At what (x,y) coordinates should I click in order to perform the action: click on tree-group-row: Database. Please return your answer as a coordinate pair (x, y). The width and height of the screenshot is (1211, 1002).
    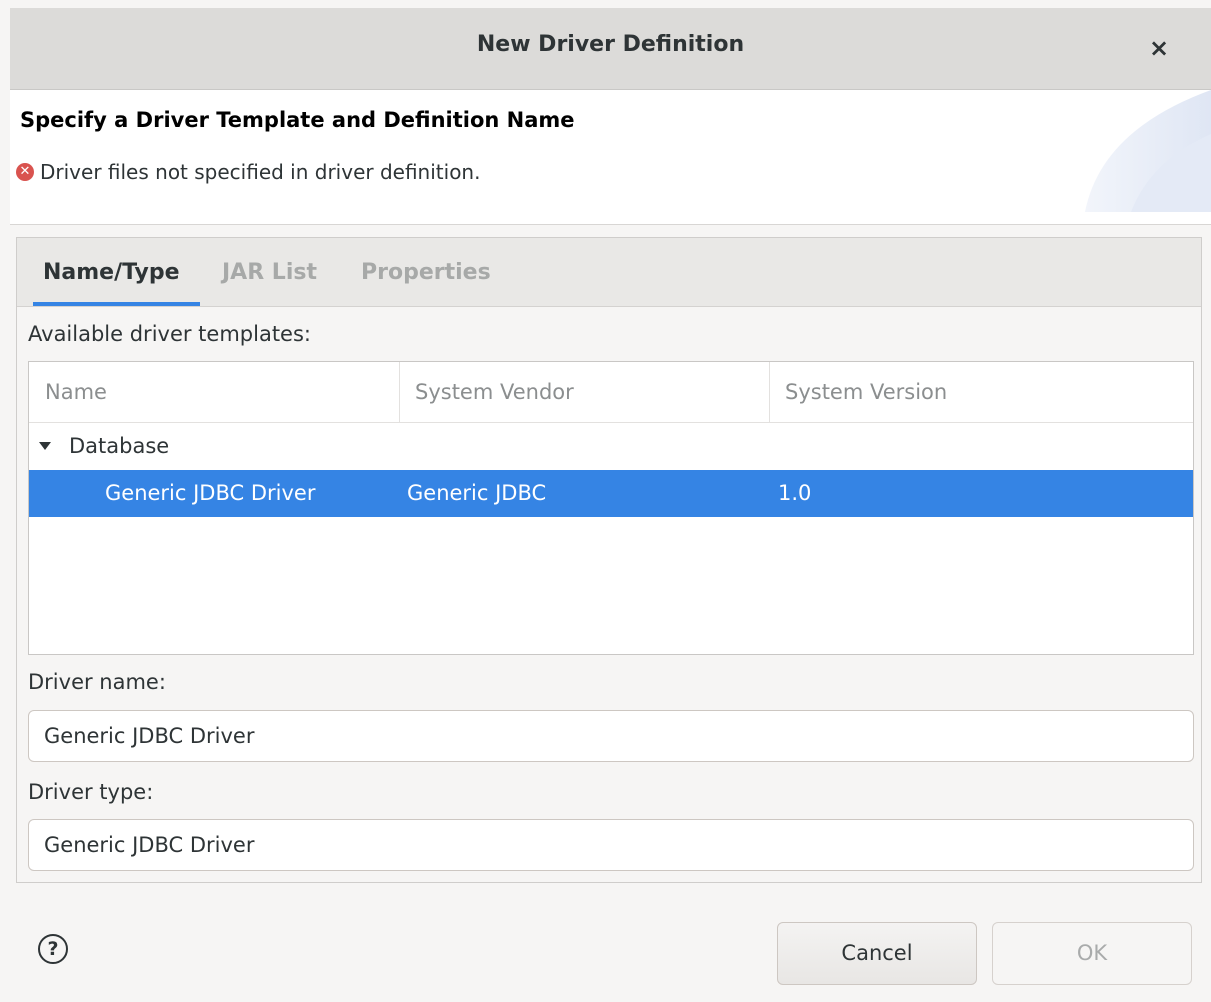
    Looking at the image, I should click on (611, 446).